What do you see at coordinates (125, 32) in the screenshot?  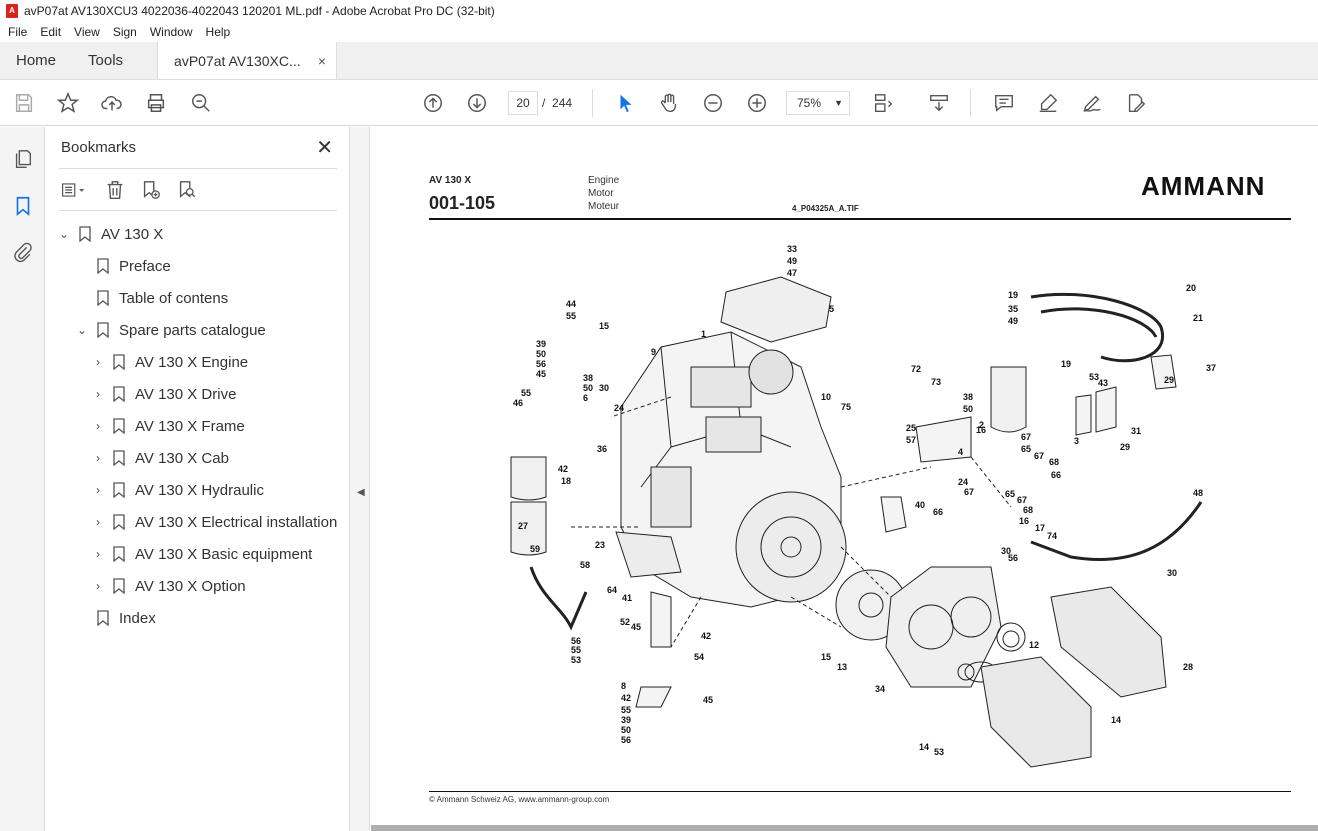 I see `menu-sign: Sign` at bounding box center [125, 32].